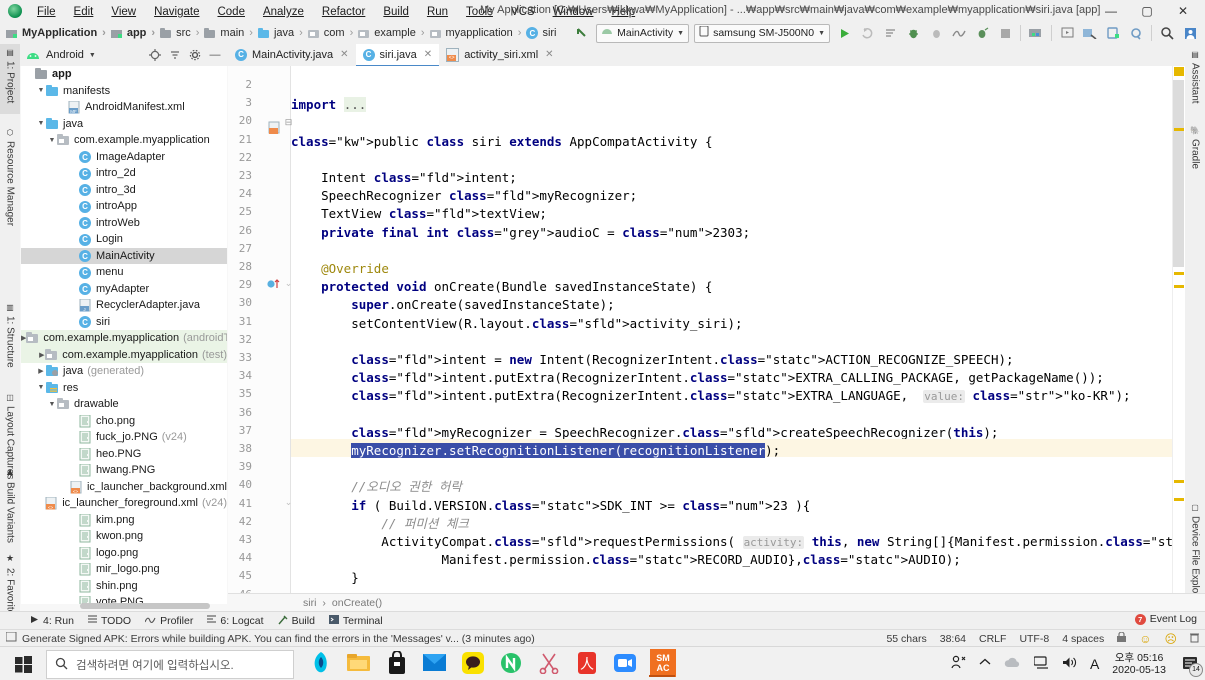 The width and height of the screenshot is (1205, 680). What do you see at coordinates (404, 178) in the screenshot?
I see `code-line: Intent class="fld">intent;` at bounding box center [404, 178].